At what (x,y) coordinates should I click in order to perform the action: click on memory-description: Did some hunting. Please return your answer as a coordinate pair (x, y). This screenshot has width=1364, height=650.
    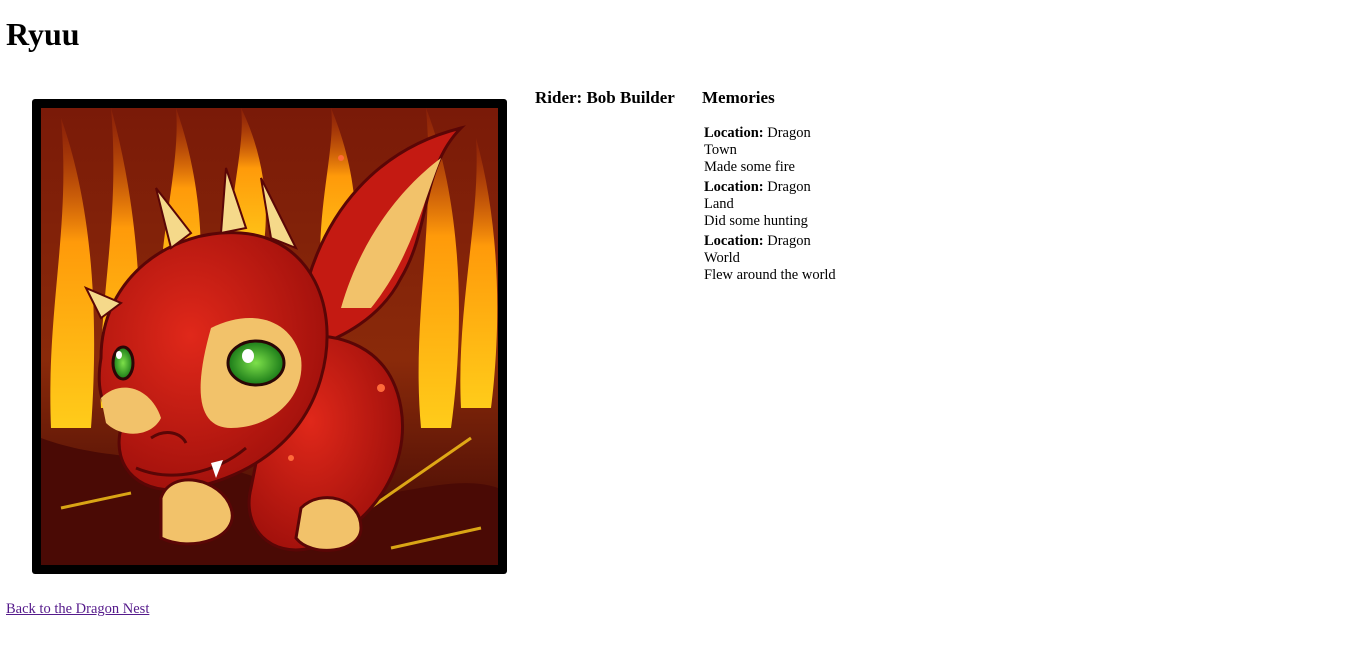
    Looking at the image, I should click on (756, 221).